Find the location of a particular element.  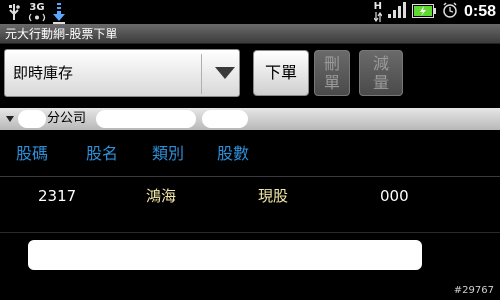

alarm-clock-icon is located at coordinates (450, 12).